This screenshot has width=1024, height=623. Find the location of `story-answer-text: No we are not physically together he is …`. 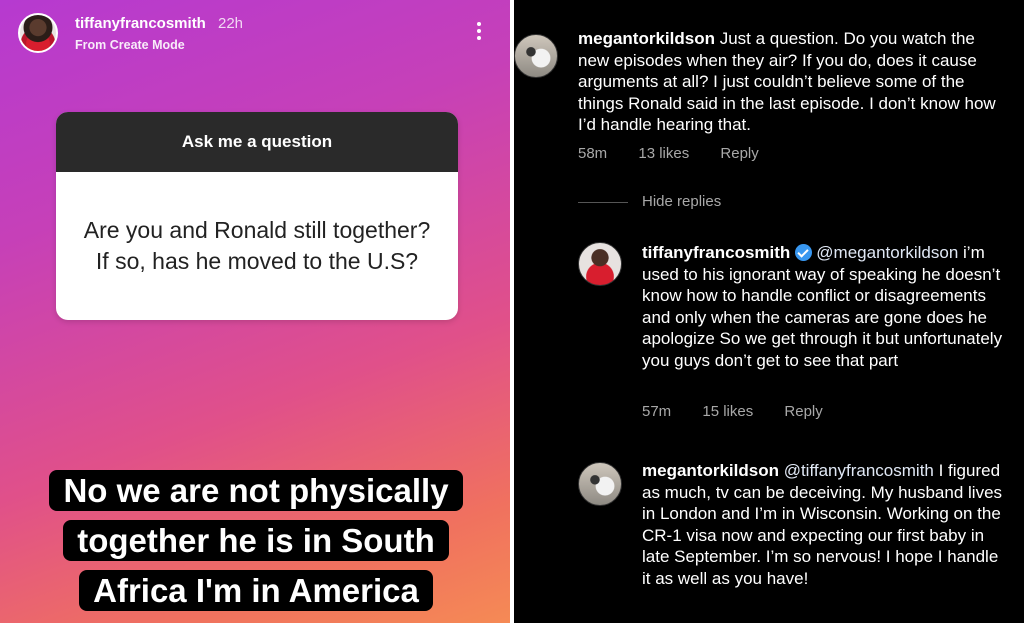

story-answer-text: No we are not physically together he is … is located at coordinates (256, 540).